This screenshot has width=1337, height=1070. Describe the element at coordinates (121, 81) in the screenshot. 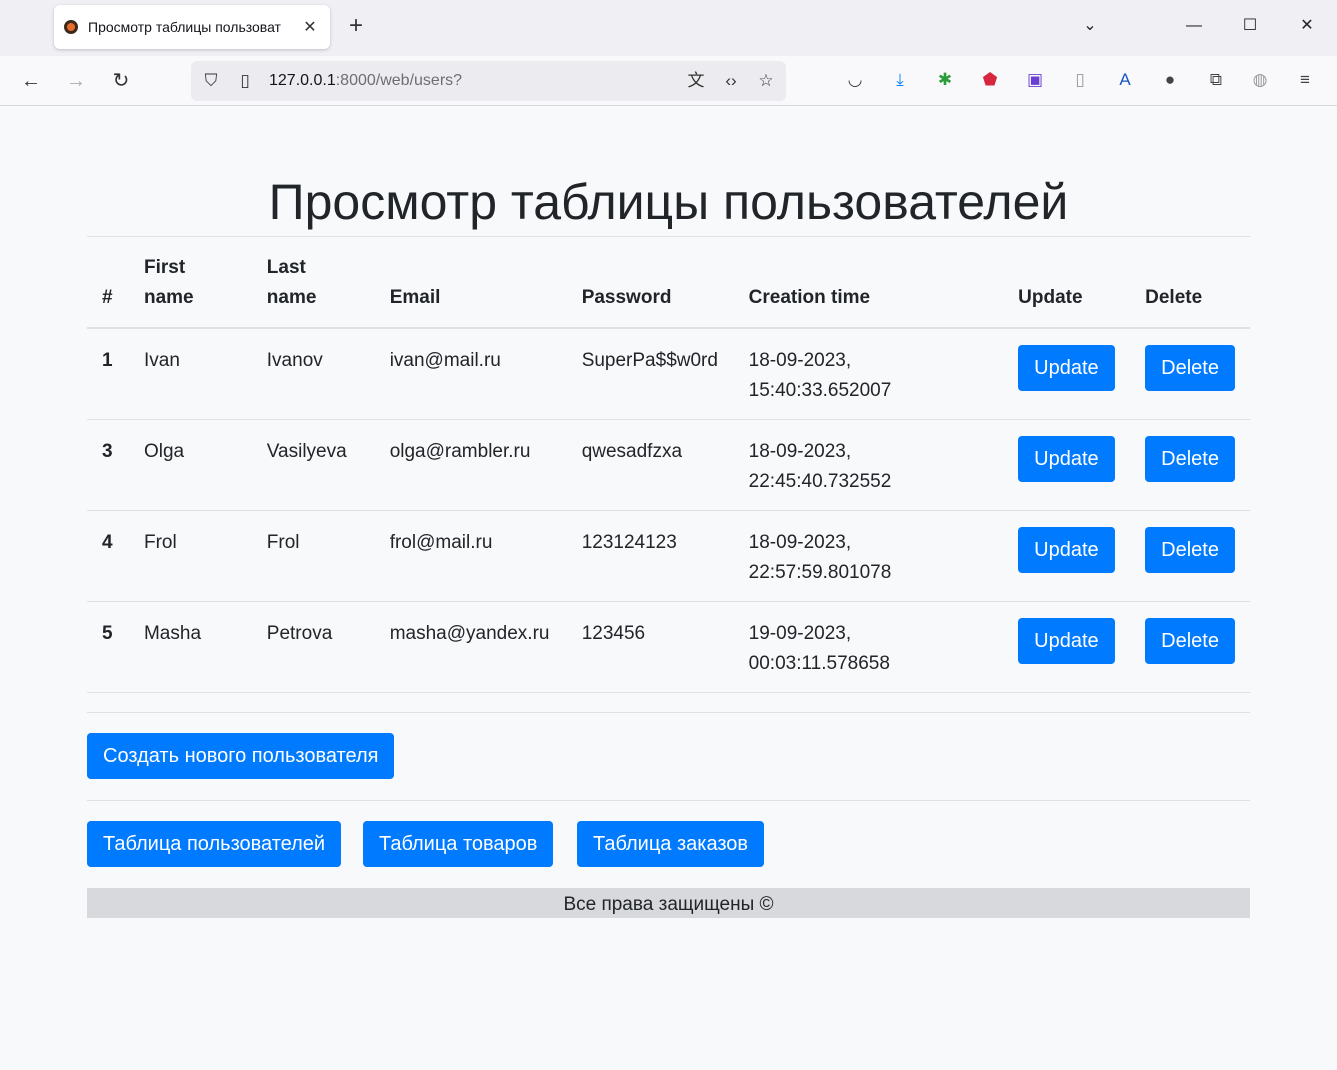

I see `reload-icon: ↻` at that location.